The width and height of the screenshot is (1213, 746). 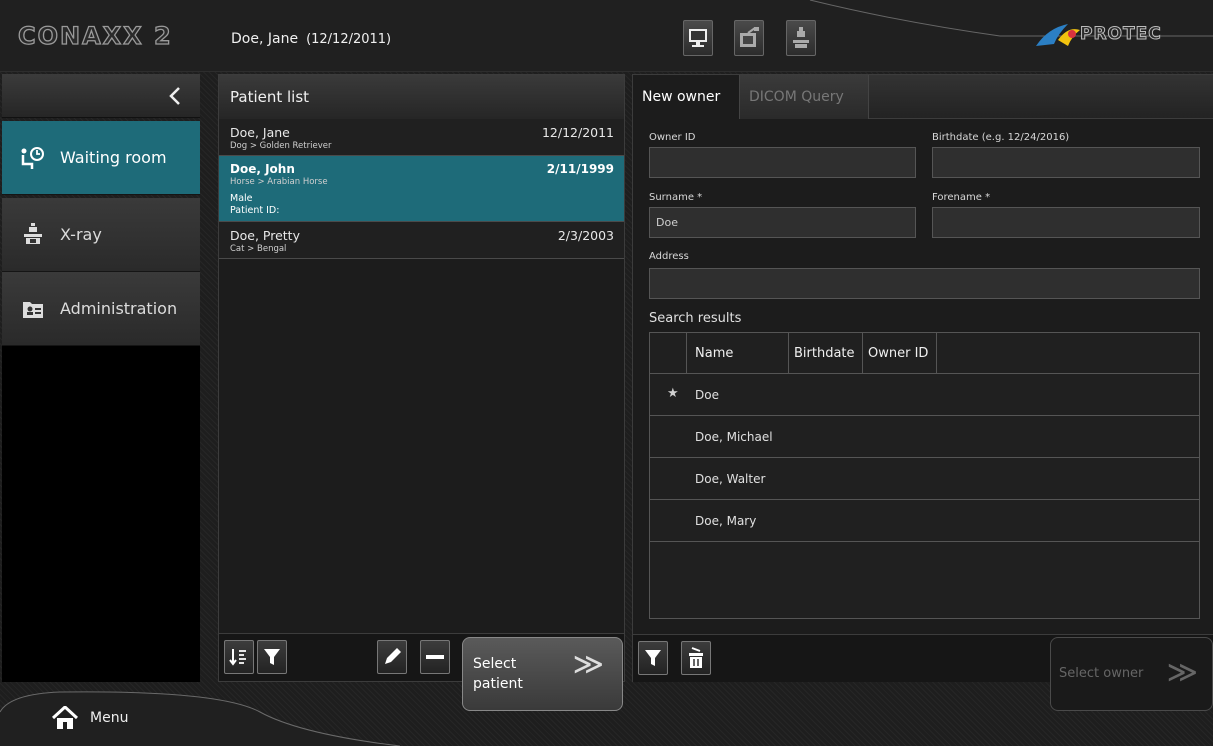 I want to click on owner-tabs: New owner DICOM Query, so click(x=923, y=97).